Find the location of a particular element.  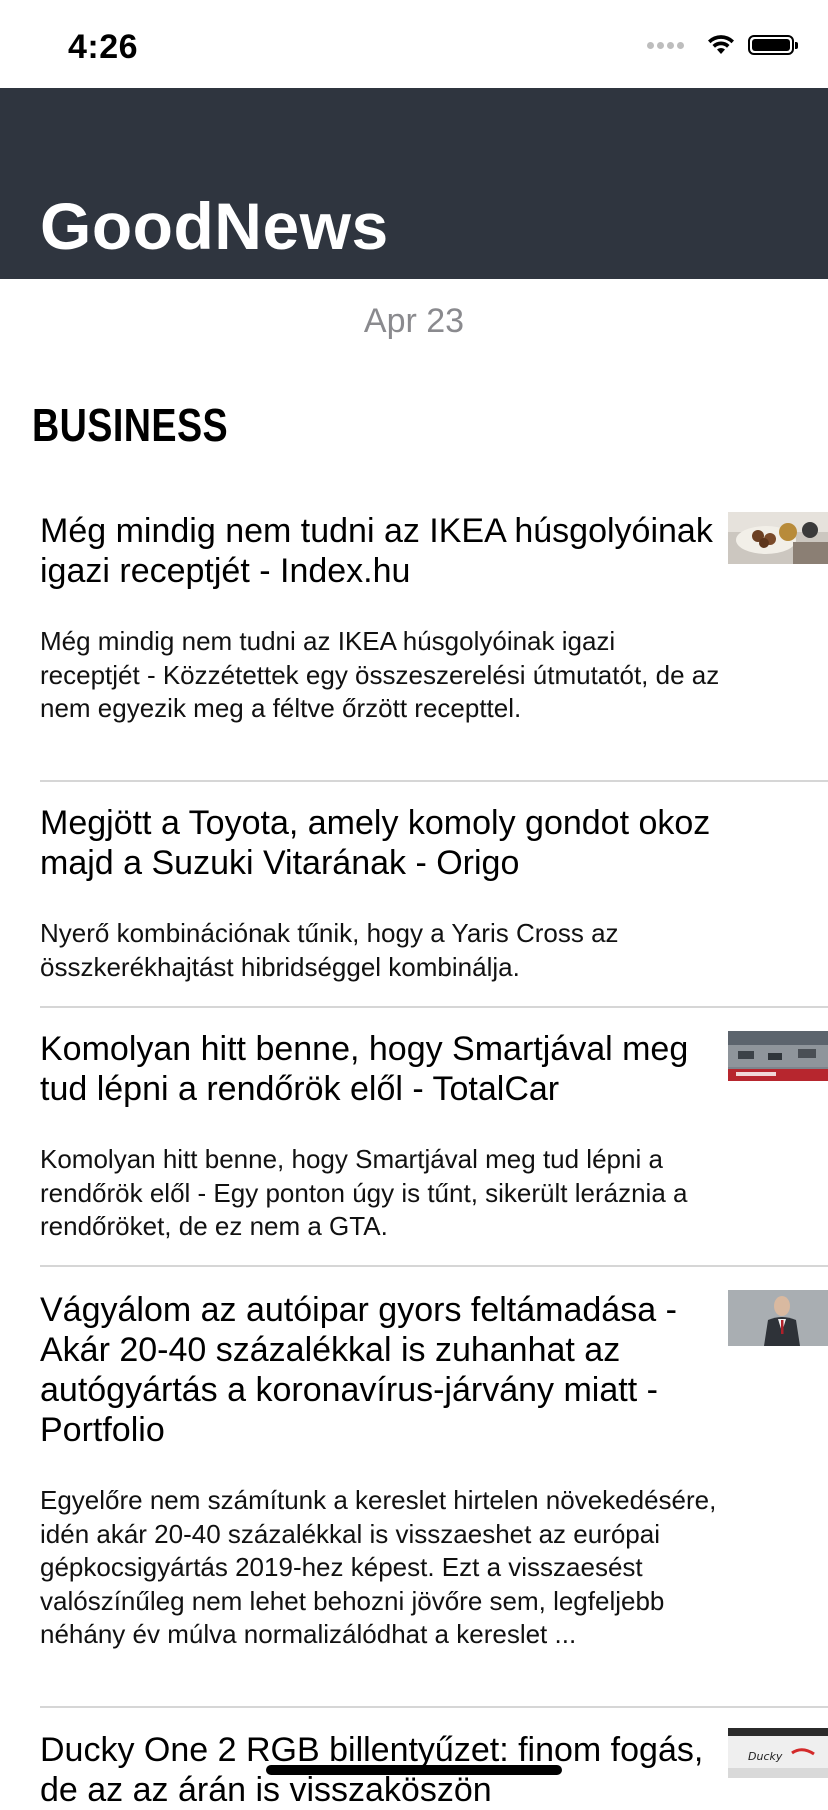

status-time: 4:26 is located at coordinates (103, 47).